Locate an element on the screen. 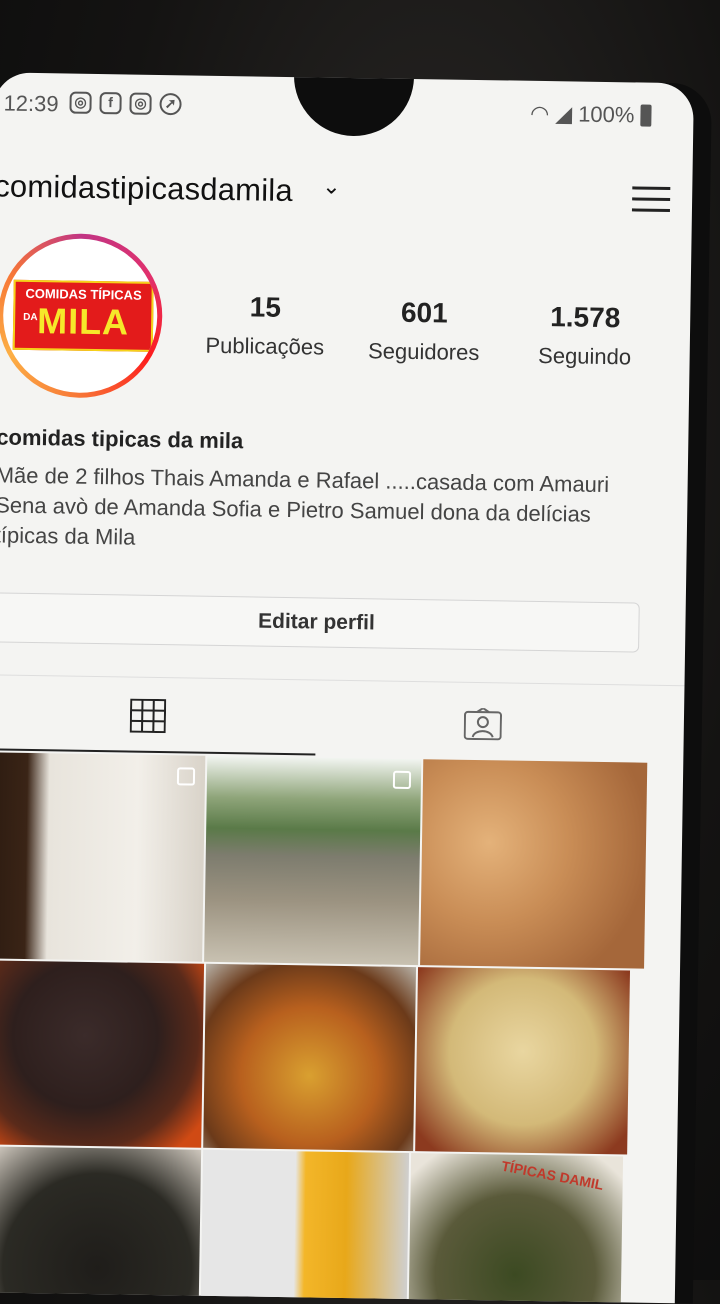  status-bar: 12:39 ◎ f ◎ ➚ ◠ ◢ 100% is located at coordinates (347, 106).